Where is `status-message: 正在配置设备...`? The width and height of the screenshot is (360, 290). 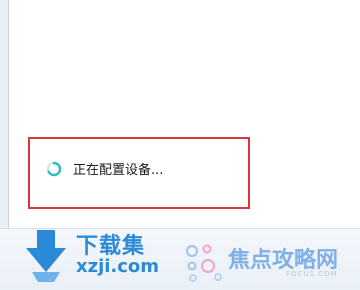
status-message: 正在配置设备... is located at coordinates (118, 170).